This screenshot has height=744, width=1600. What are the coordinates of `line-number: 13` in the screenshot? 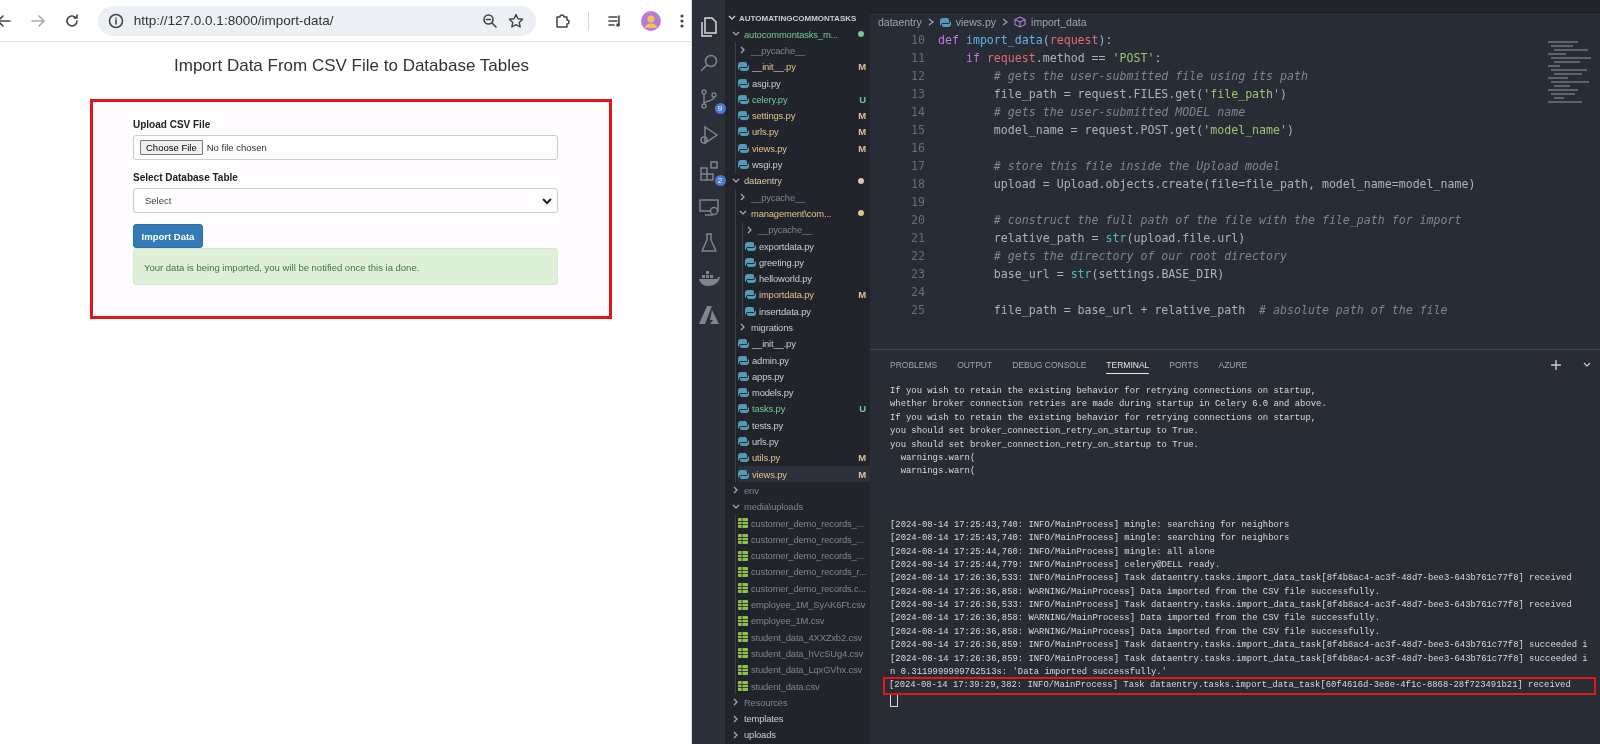 It's located at (917, 94).